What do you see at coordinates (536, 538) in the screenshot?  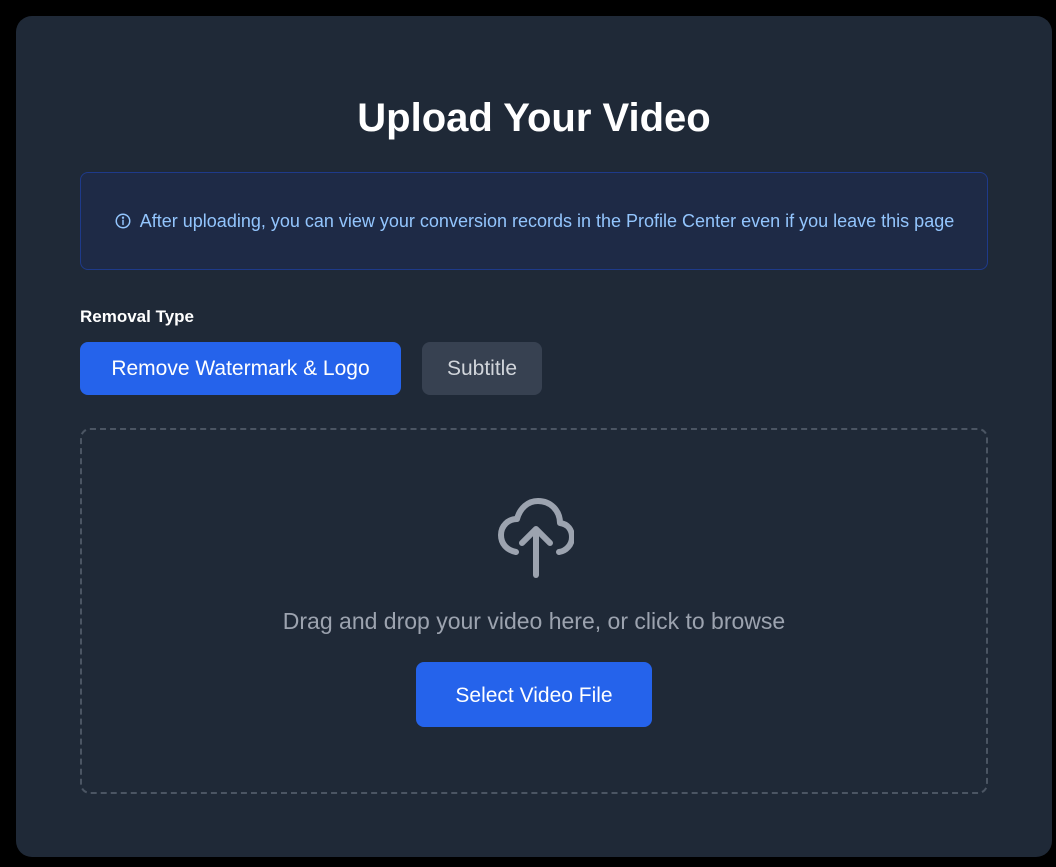 I see `cloud-upload-icon` at bounding box center [536, 538].